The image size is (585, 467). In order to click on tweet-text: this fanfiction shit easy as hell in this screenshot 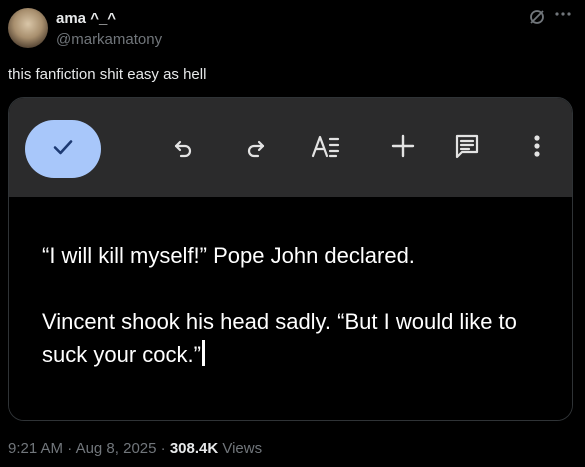, I will do `click(107, 74)`.